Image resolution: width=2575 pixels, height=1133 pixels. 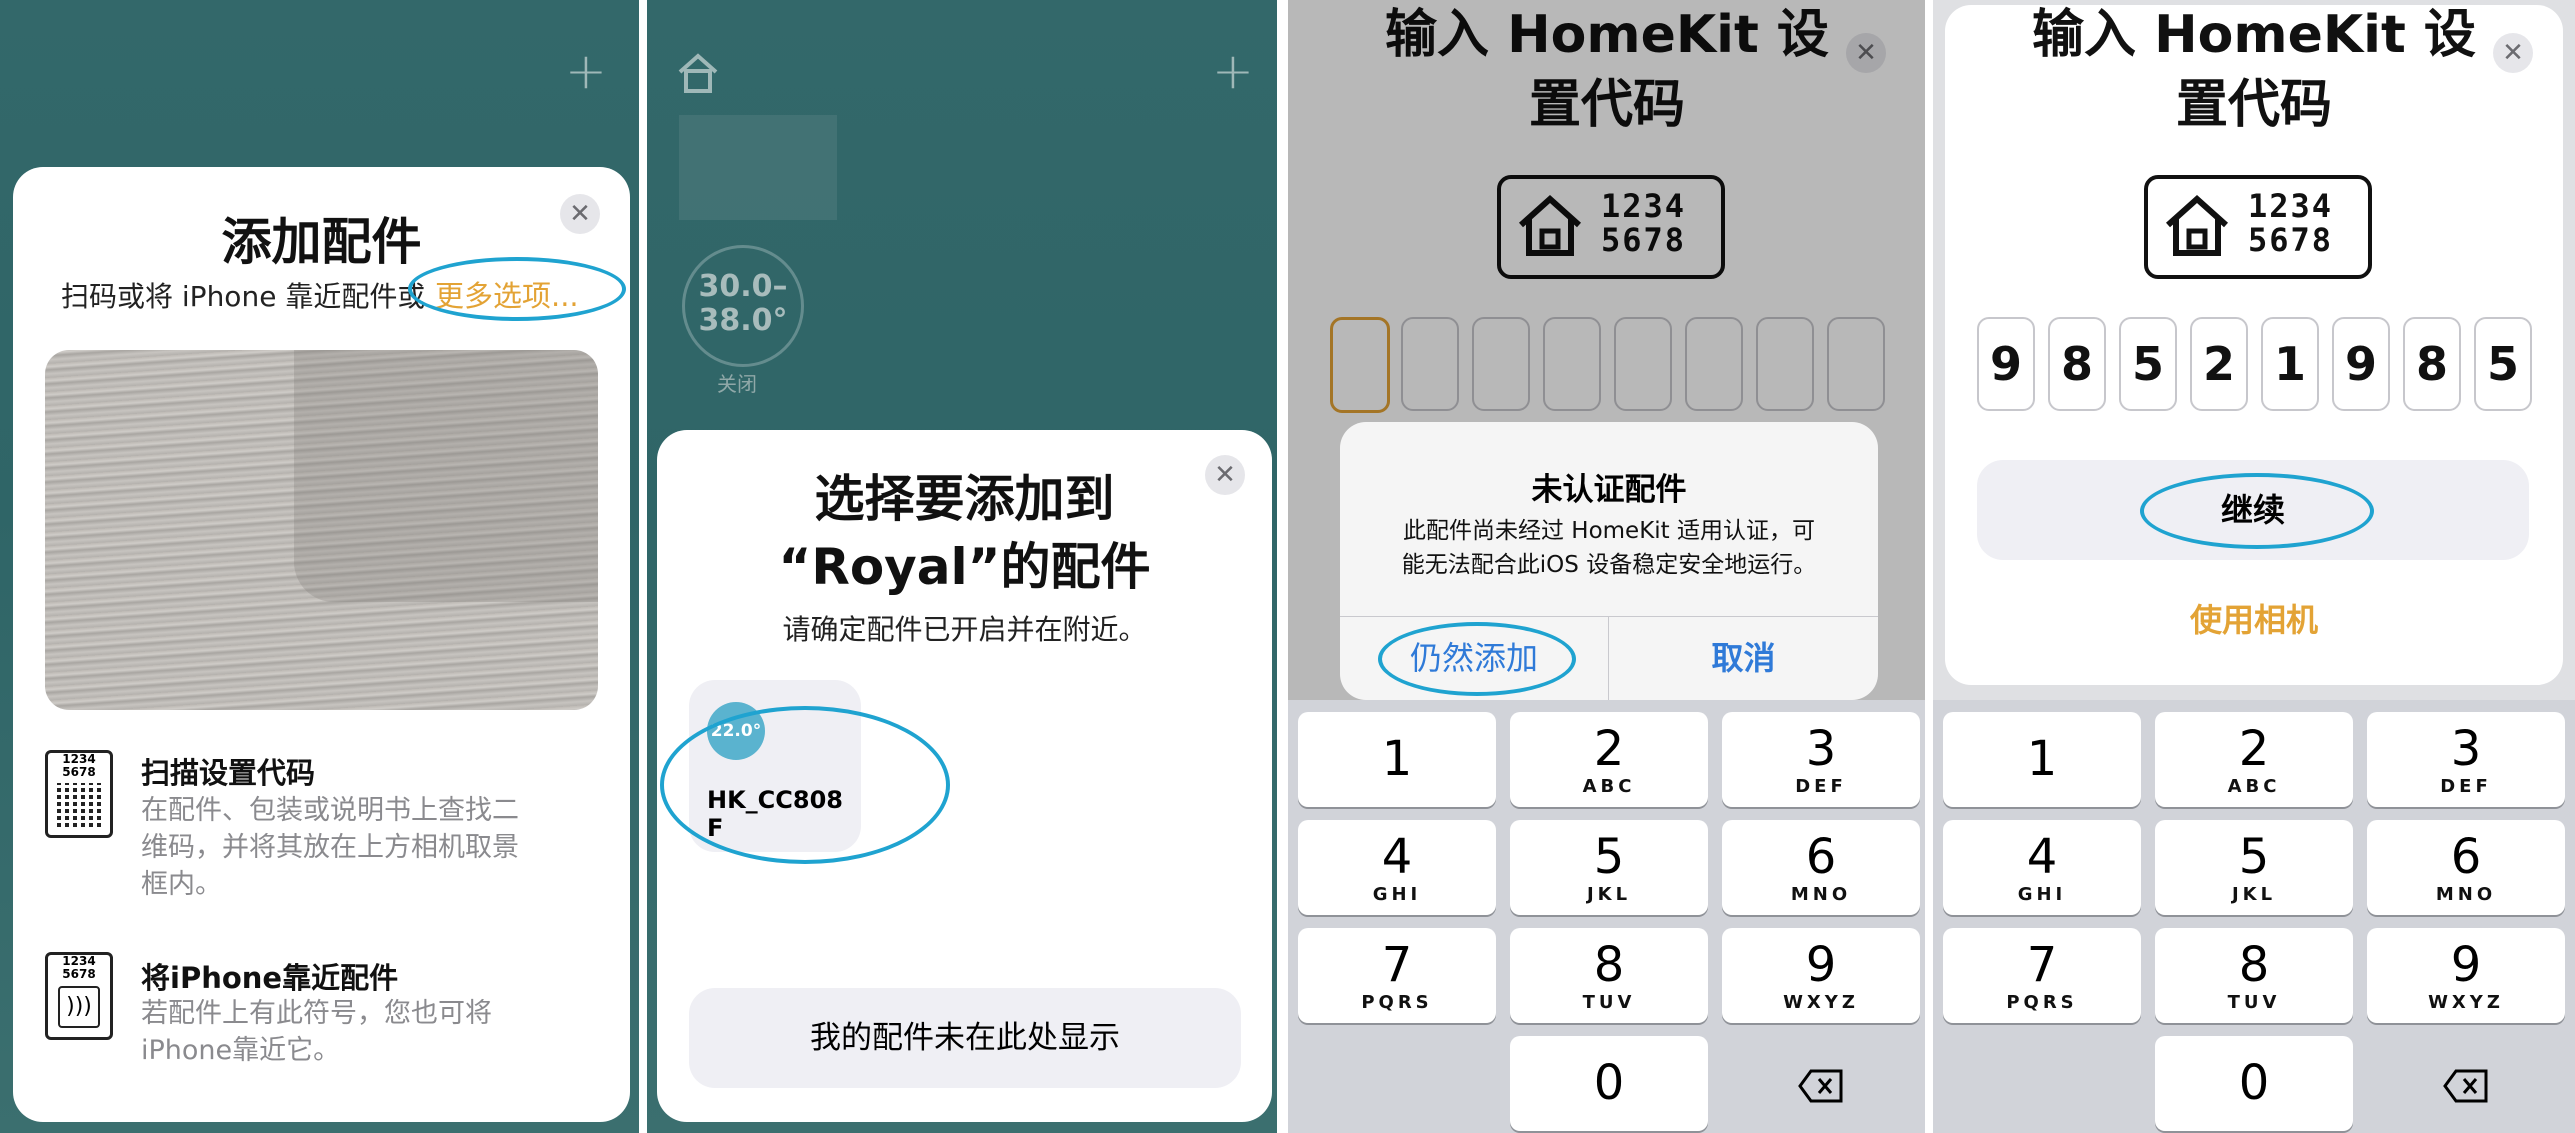 What do you see at coordinates (737, 384) in the screenshot?
I see `tile-status: 关闭` at bounding box center [737, 384].